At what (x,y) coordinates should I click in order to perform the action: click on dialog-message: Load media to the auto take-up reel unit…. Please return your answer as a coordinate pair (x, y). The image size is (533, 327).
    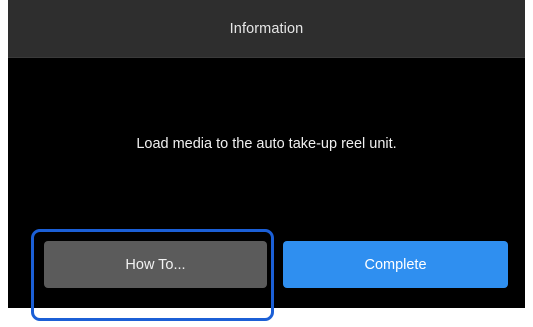
    Looking at the image, I should click on (266, 144).